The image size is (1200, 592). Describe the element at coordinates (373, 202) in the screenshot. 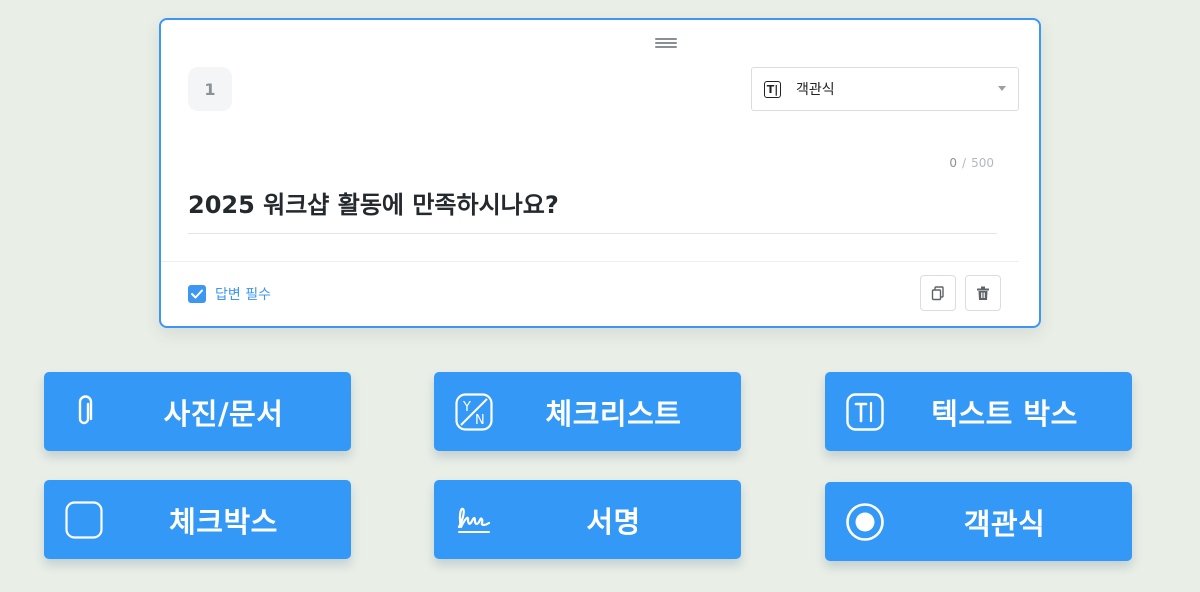

I see `question-text-input: 2025 워크샵 활동에 만족하시나요?` at that location.